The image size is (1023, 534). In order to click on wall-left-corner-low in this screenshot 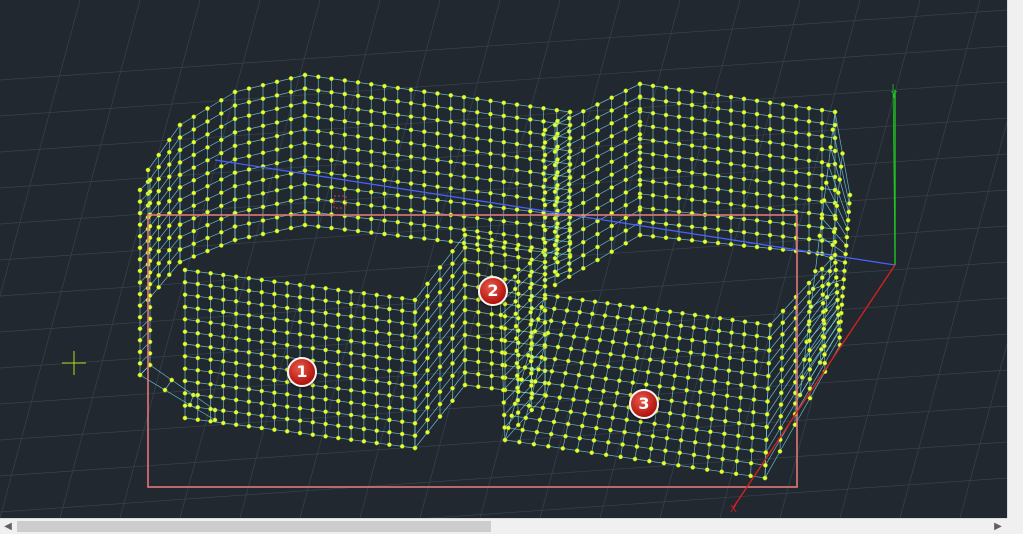, I will do `click(177, 392)`.